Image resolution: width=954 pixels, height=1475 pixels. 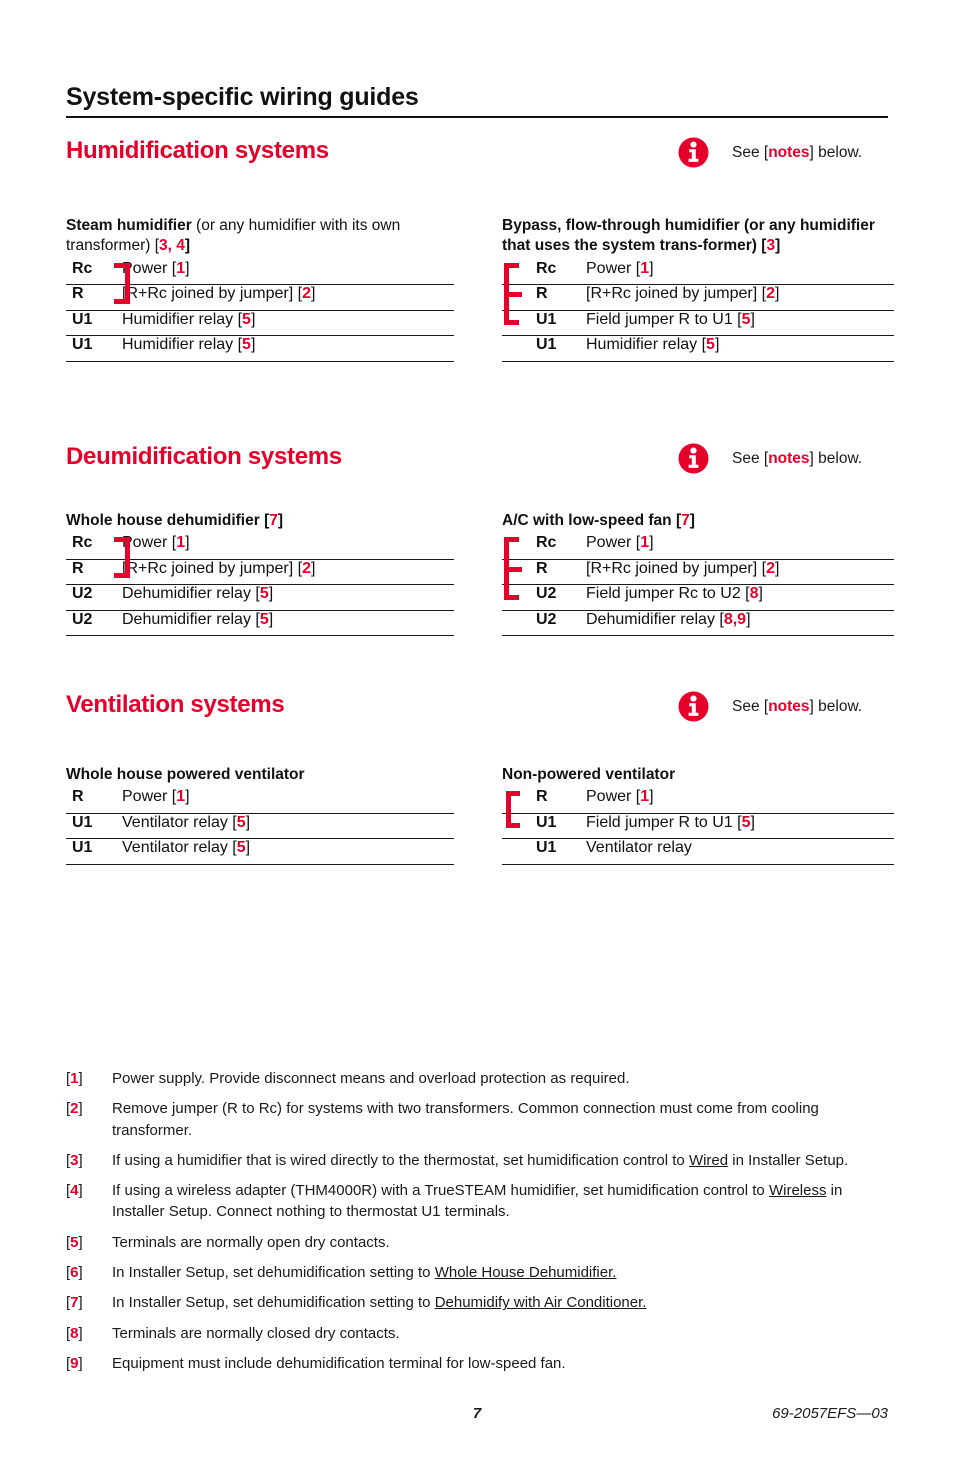 What do you see at coordinates (74, 1242) in the screenshot?
I see `footnote-number: [5]` at bounding box center [74, 1242].